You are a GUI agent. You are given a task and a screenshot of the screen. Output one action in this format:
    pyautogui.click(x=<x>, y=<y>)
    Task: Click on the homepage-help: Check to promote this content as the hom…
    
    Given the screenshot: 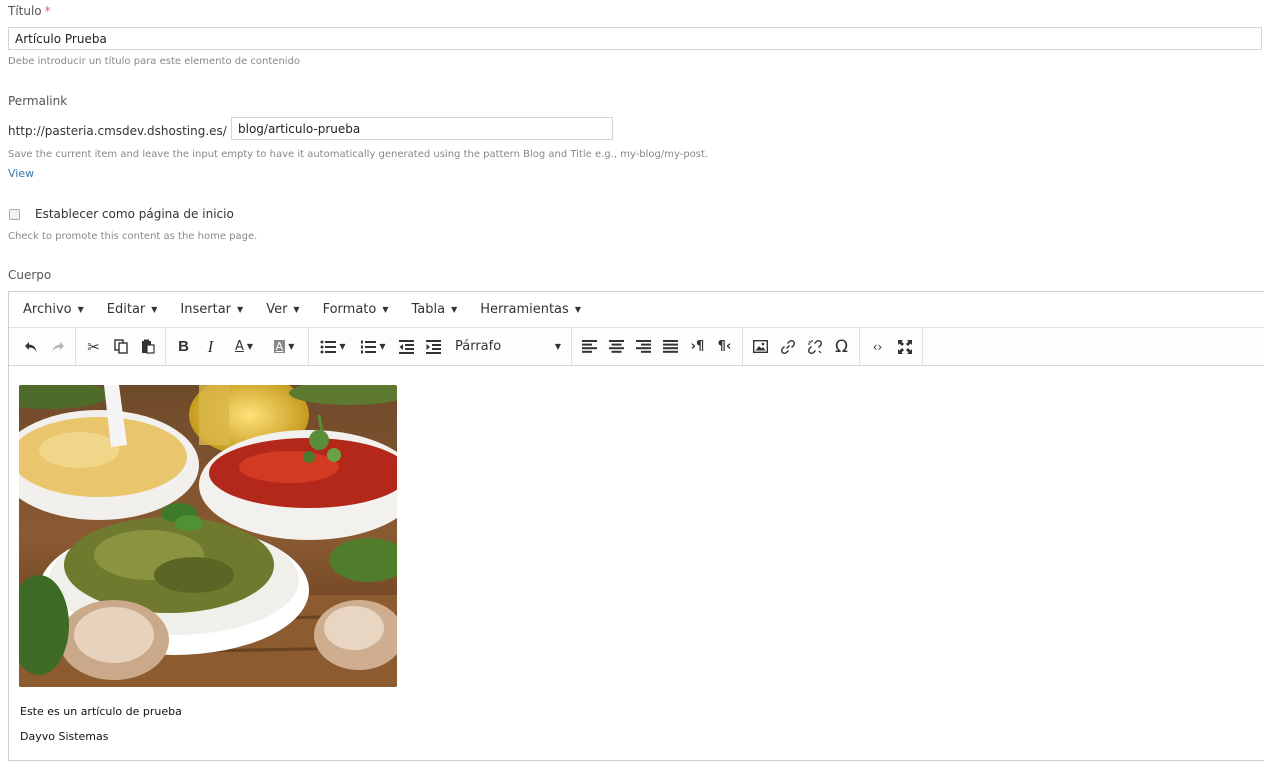 What is the action you would take?
    pyautogui.click(x=133, y=236)
    